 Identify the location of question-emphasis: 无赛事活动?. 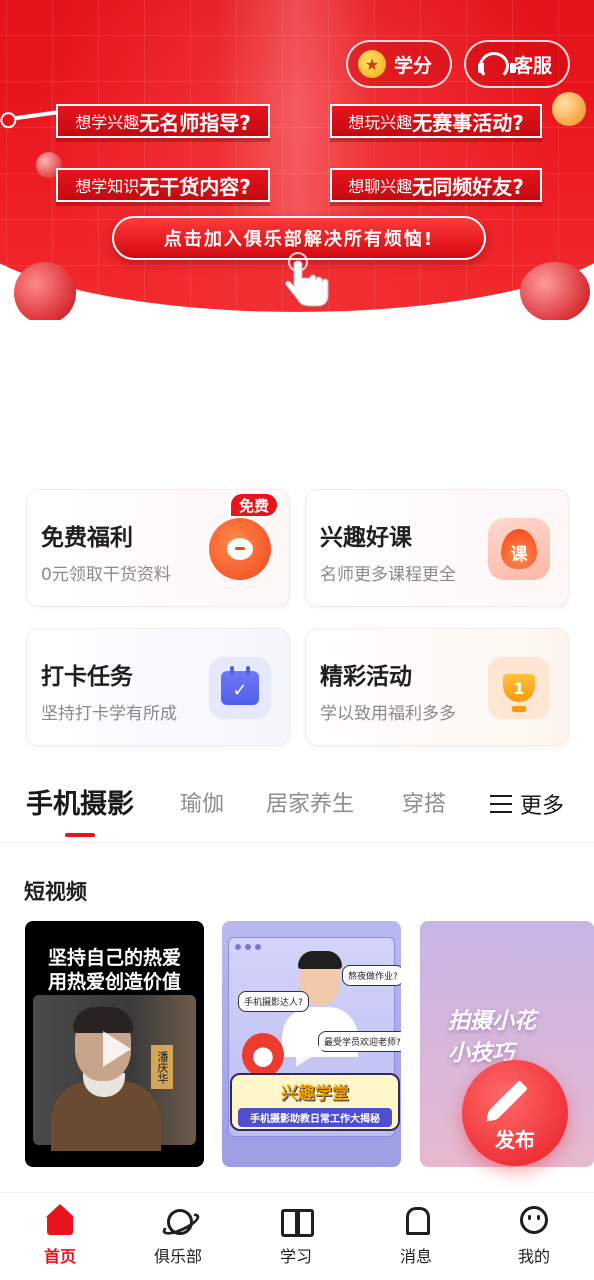
(468, 122).